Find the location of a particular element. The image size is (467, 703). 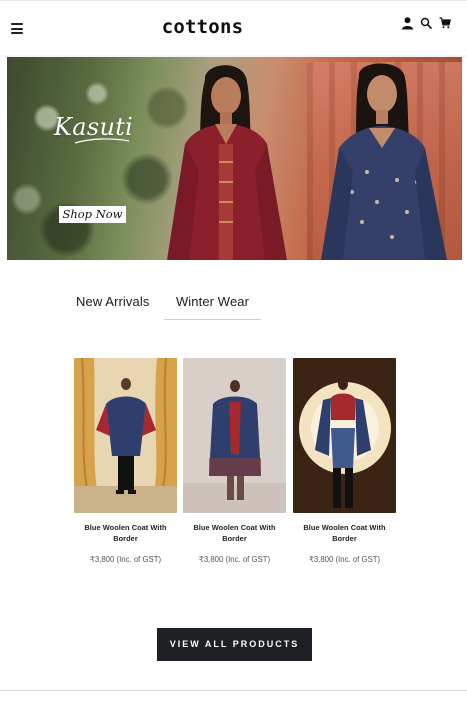

user-icon is located at coordinates (407, 23).